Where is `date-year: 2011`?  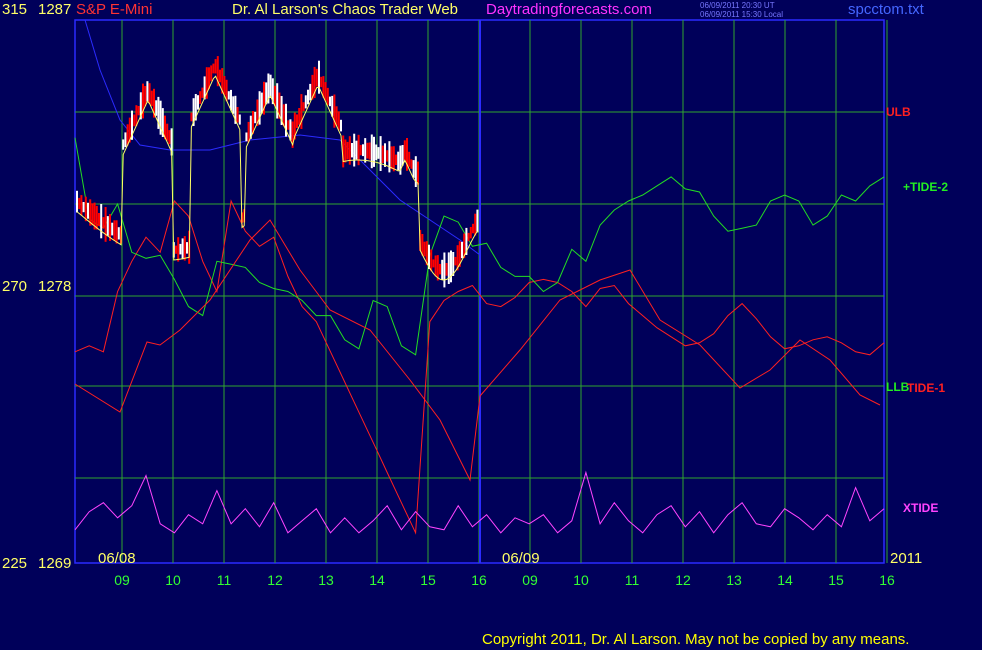 date-year: 2011 is located at coordinates (906, 558).